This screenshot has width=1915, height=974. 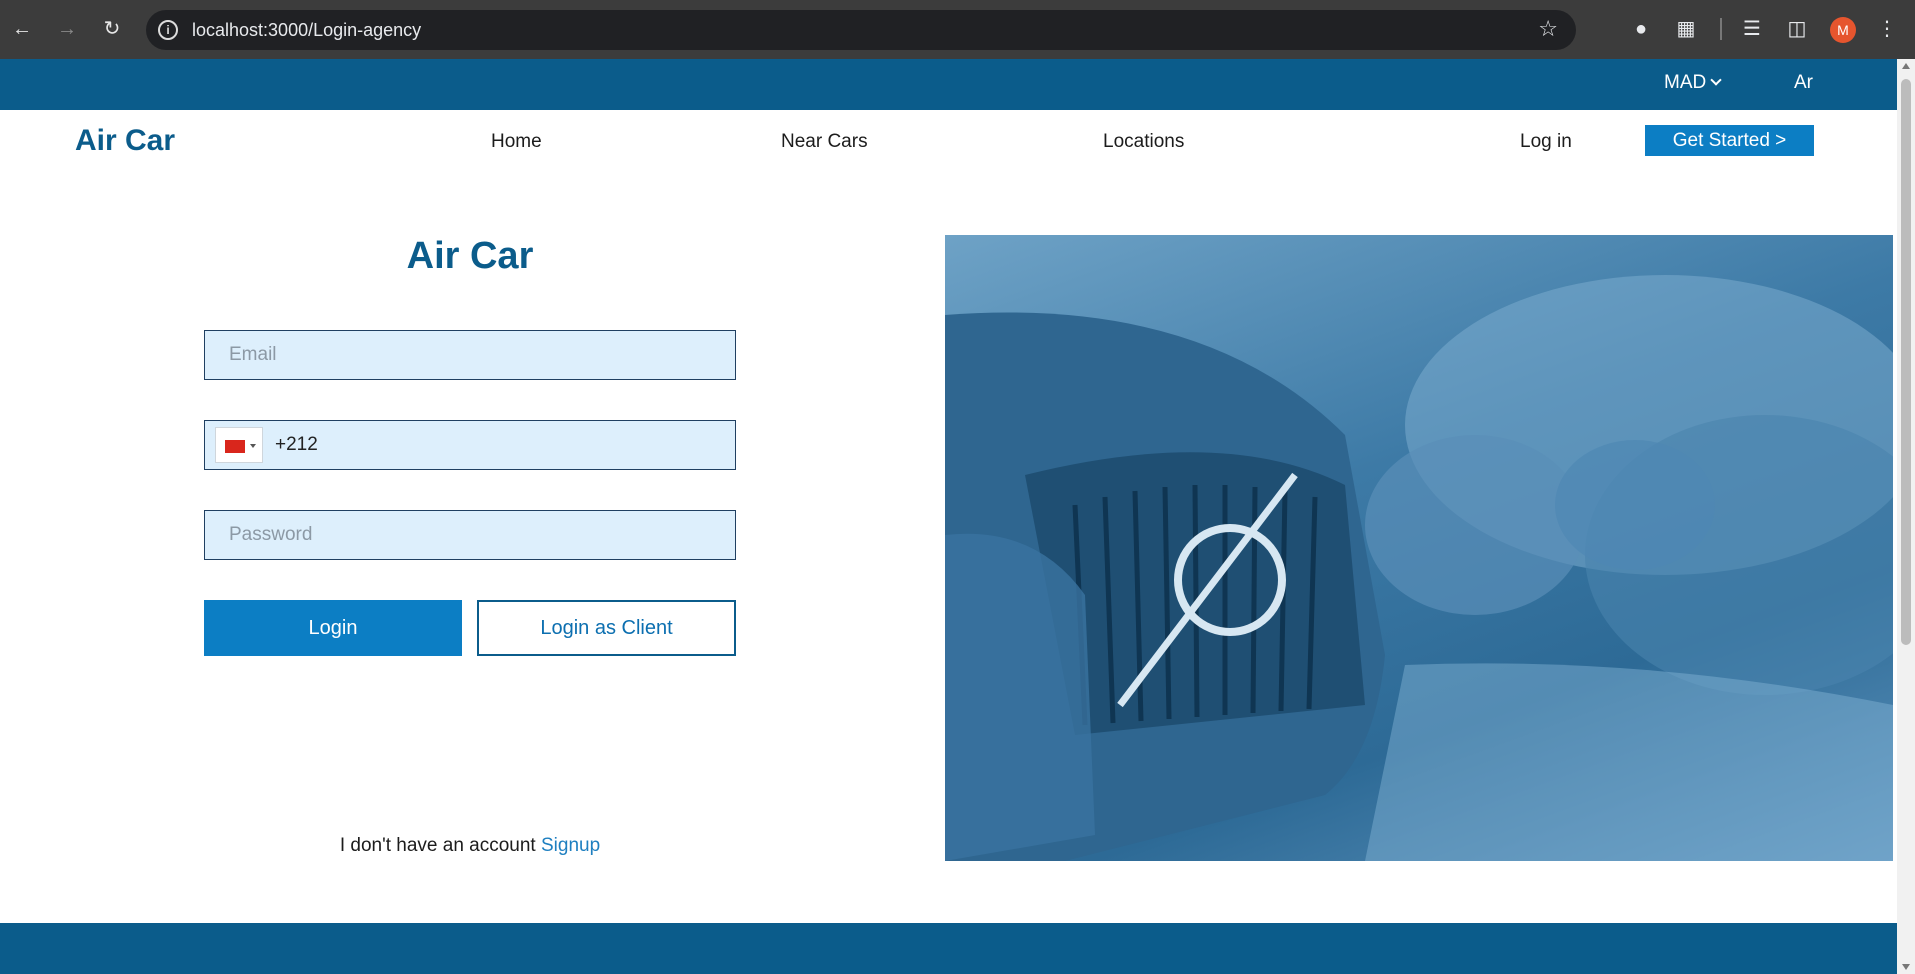 What do you see at coordinates (948, 84) in the screenshot?
I see `top-utility-bar: MAD Ar` at bounding box center [948, 84].